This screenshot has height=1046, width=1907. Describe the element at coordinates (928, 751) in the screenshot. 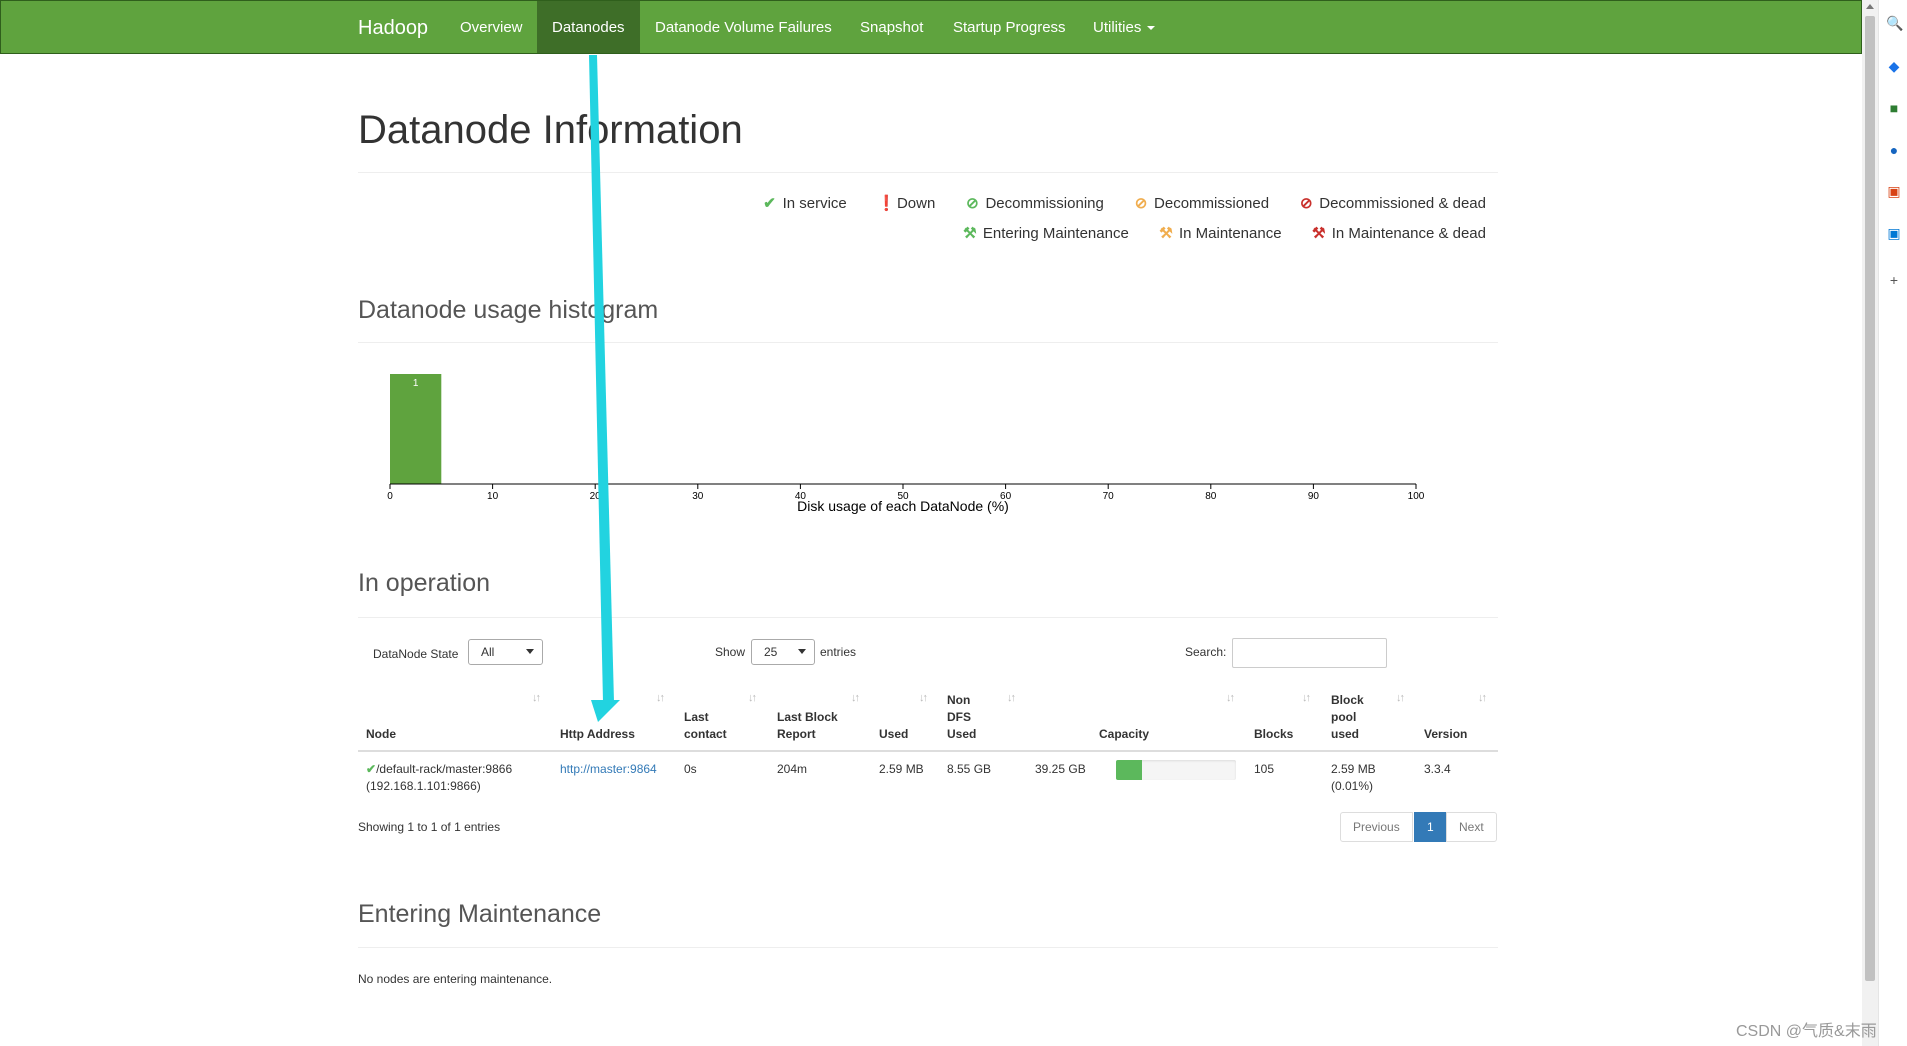

I see `table-header-border` at that location.